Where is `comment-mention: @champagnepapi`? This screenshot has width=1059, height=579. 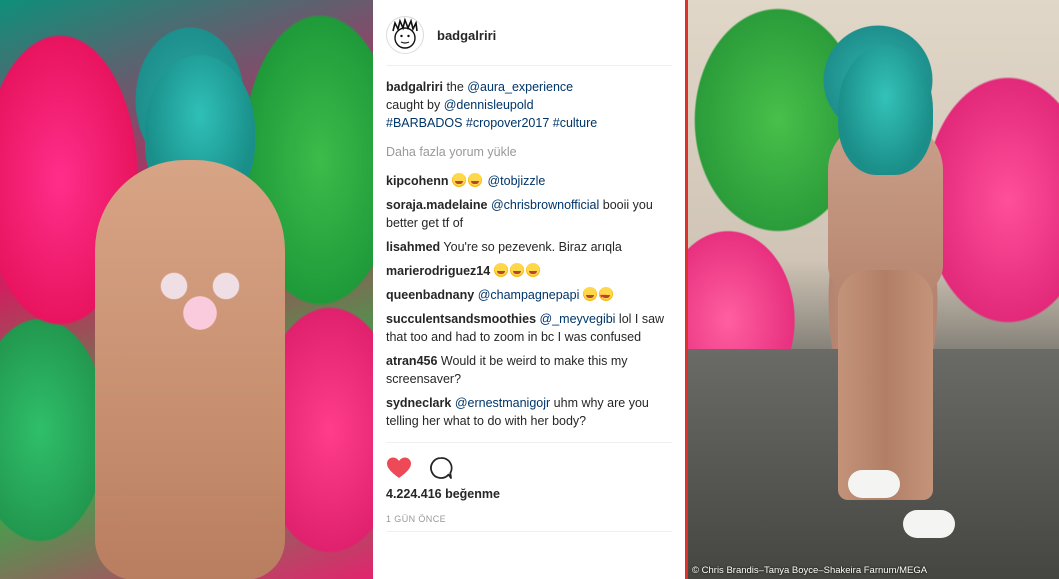 comment-mention: @champagnepapi is located at coordinates (529, 295).